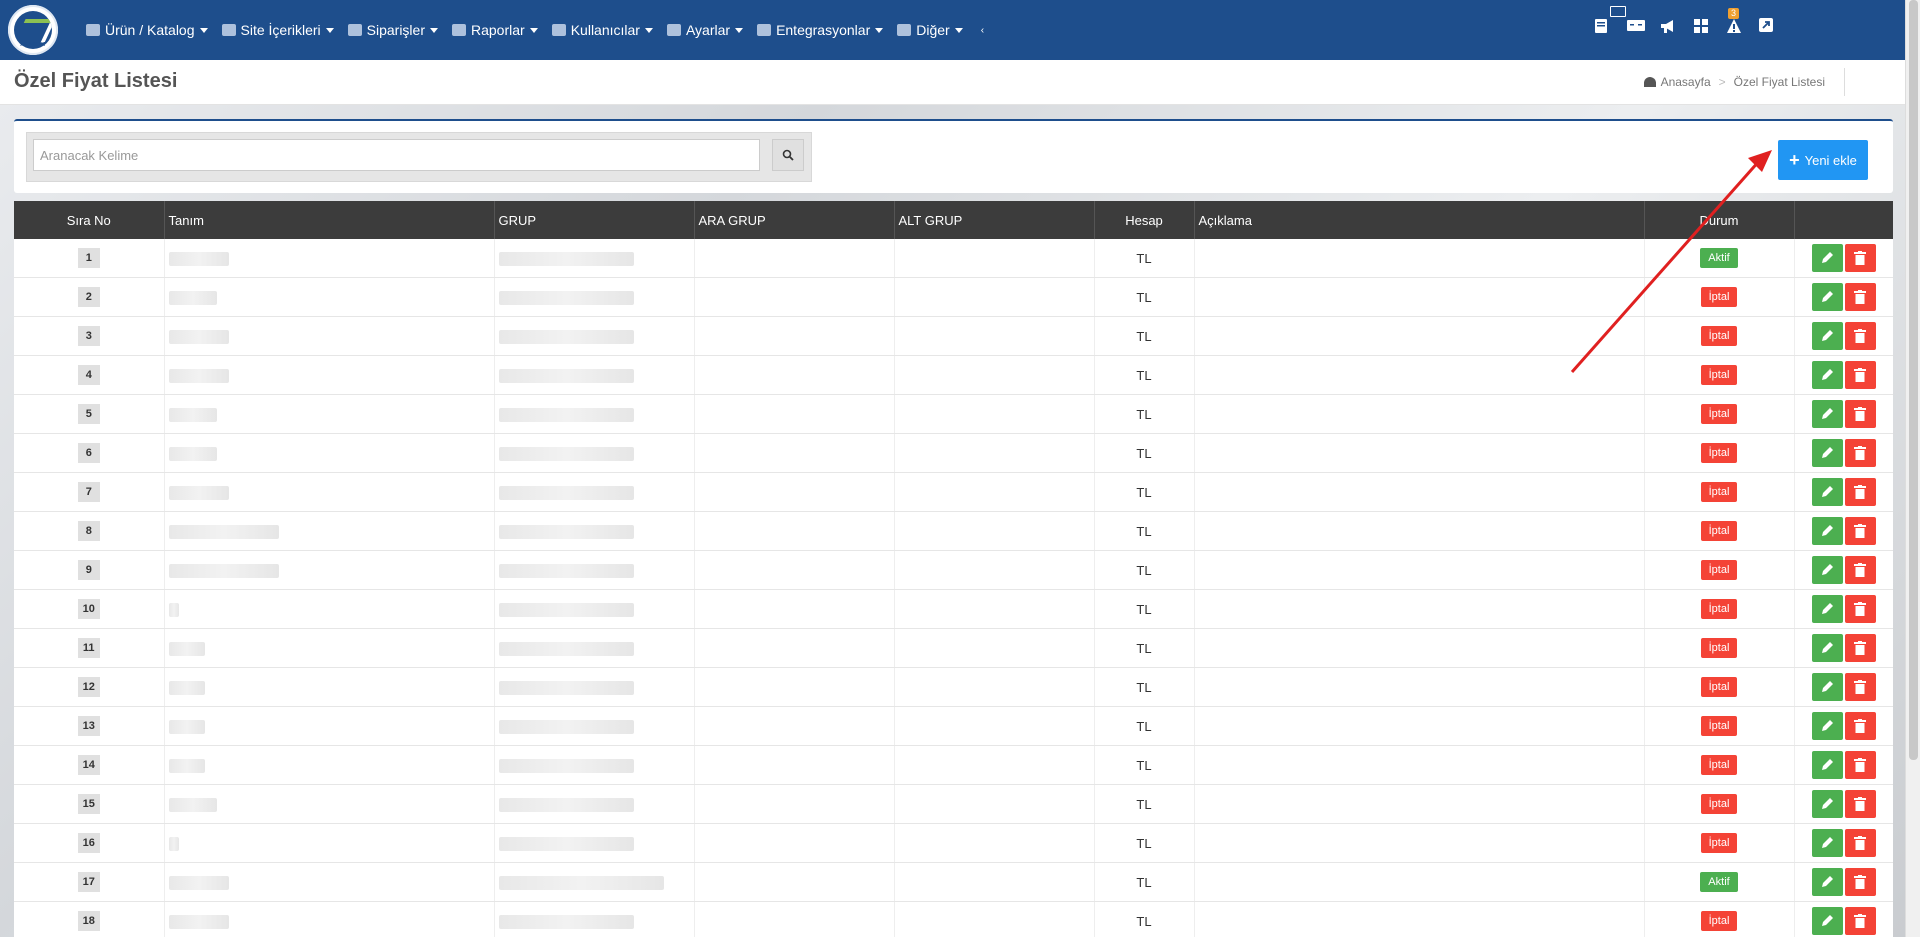 The height and width of the screenshot is (937, 1920). I want to click on nav-item-integrations: Entegrasyonlar, so click(820, 30).